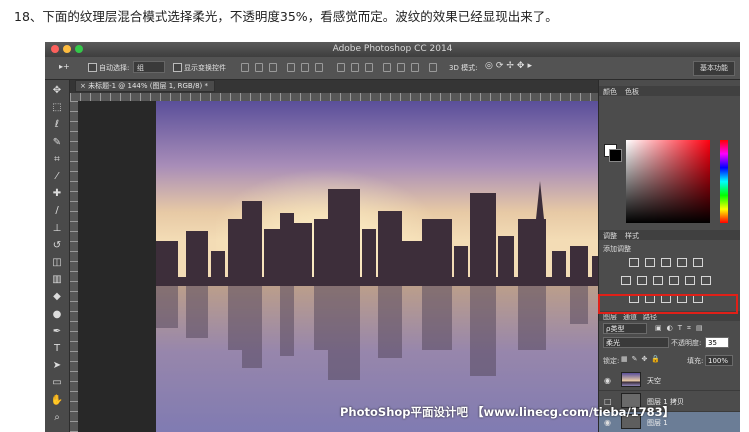  Describe the element at coordinates (148, 86) in the screenshot. I see `document-tab-title: 未标题-1 @ 144% (图层 1, RGB/8) *` at that location.